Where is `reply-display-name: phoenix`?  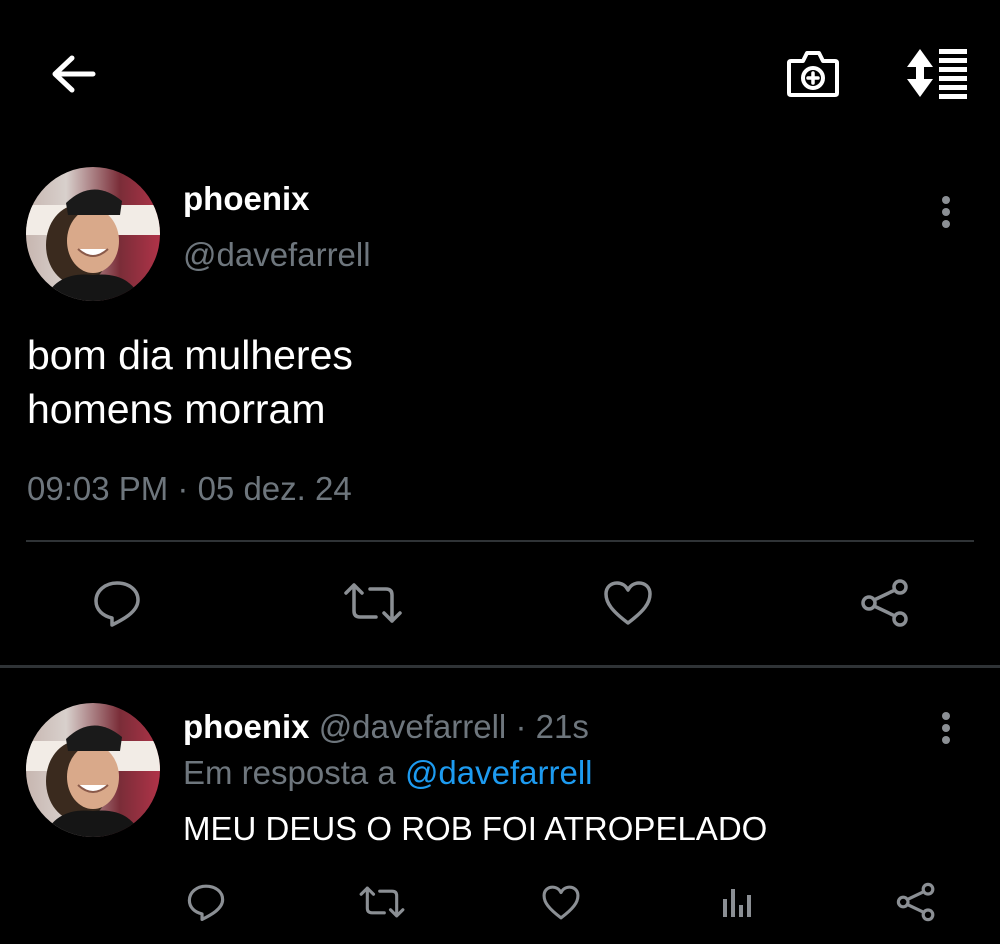 reply-display-name: phoenix is located at coordinates (246, 726).